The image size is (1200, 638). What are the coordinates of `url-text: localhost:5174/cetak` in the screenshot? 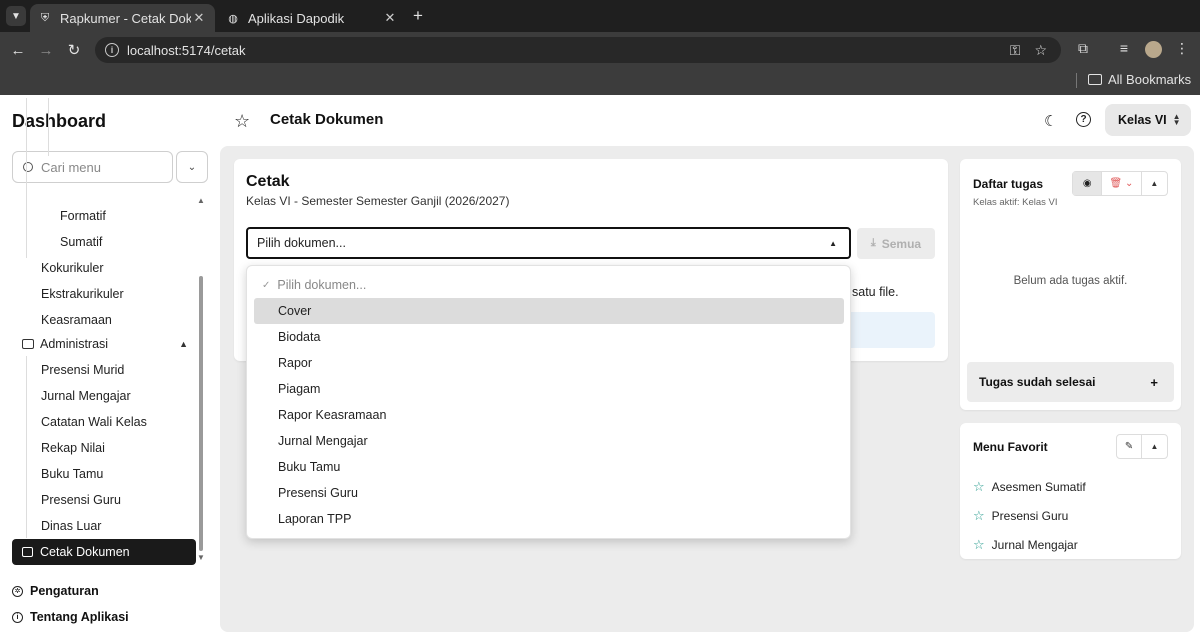 It's located at (568, 50).